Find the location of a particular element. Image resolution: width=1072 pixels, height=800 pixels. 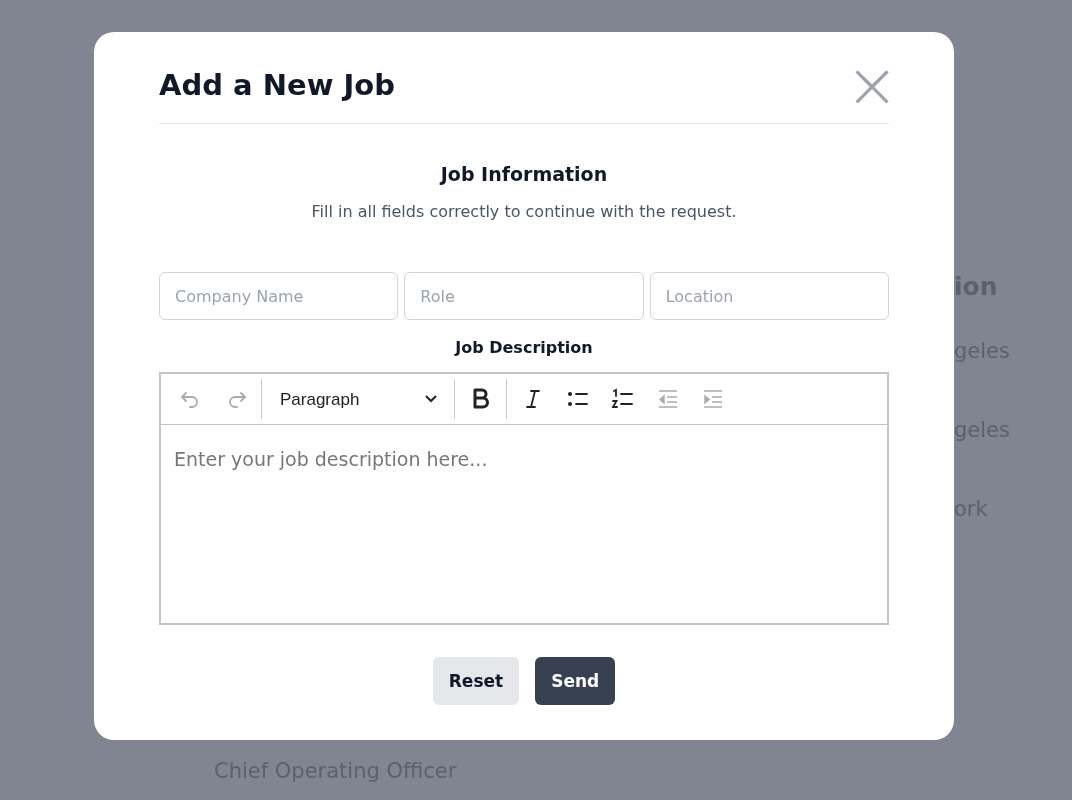

modal-title: Add a New Job is located at coordinates (277, 85).